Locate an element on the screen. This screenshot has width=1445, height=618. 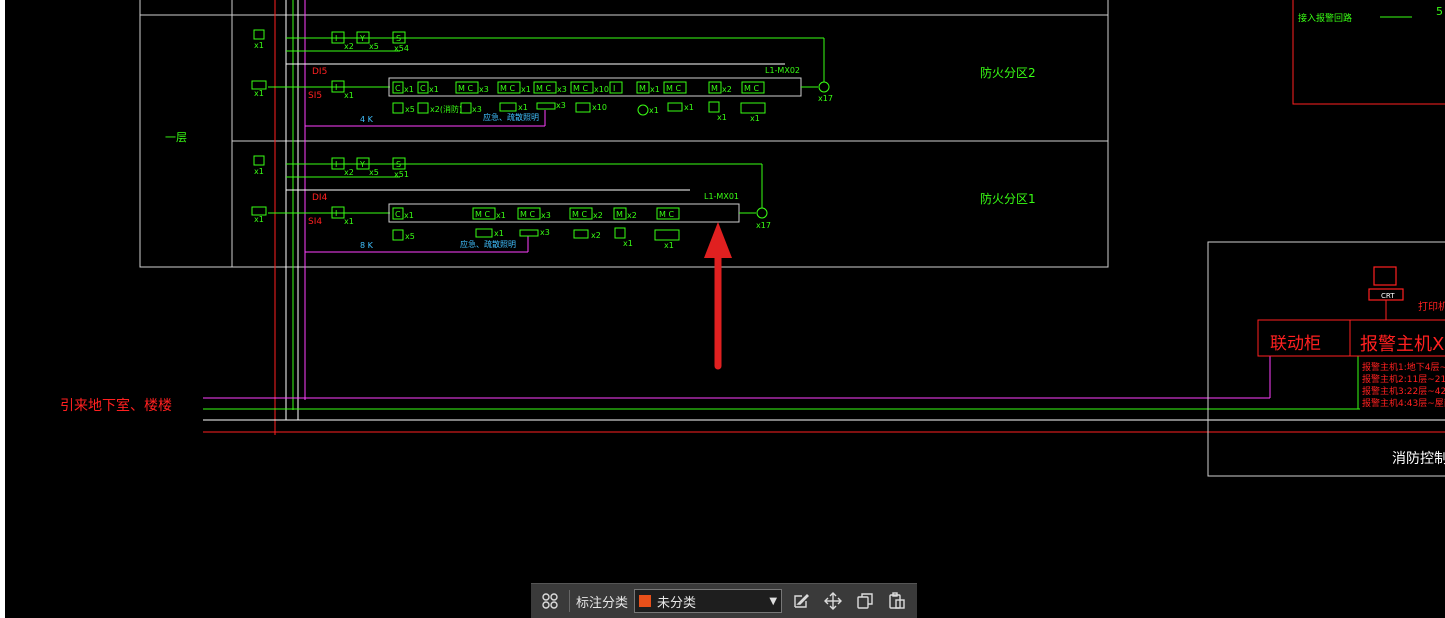
paste-icon is located at coordinates (897, 601).